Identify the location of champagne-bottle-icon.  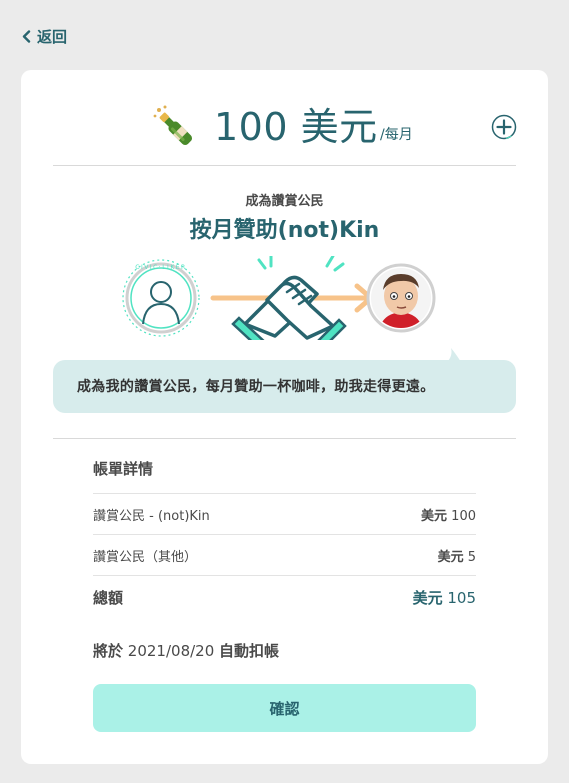
(173, 125).